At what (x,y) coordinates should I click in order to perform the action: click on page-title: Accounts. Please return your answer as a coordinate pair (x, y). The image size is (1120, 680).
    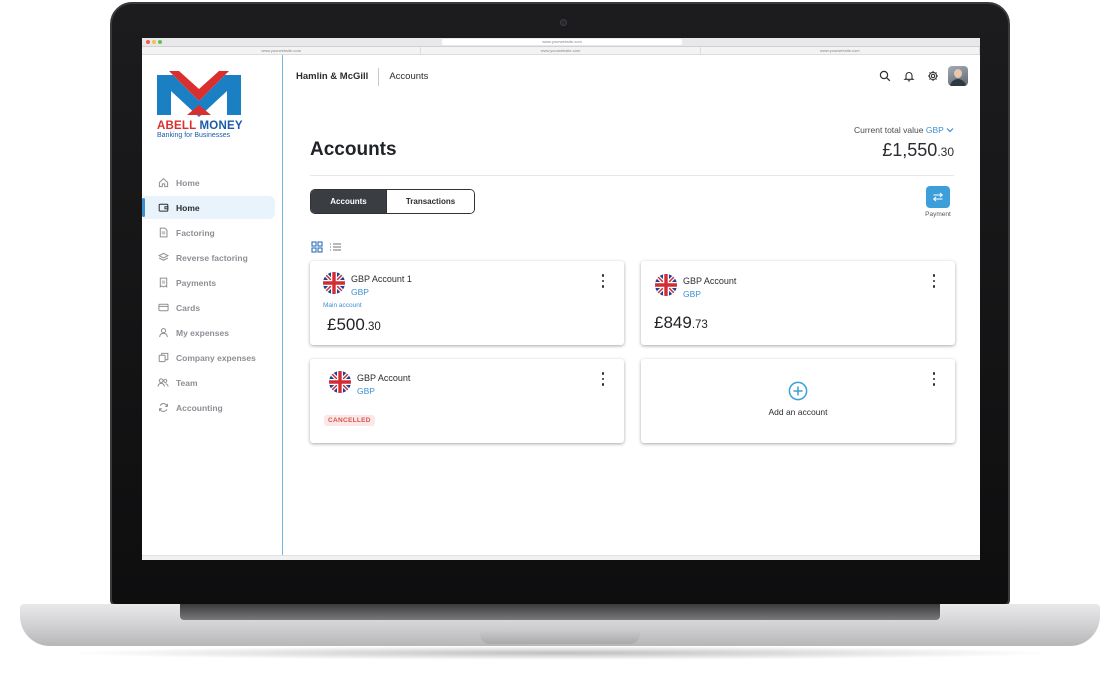
    Looking at the image, I should click on (353, 149).